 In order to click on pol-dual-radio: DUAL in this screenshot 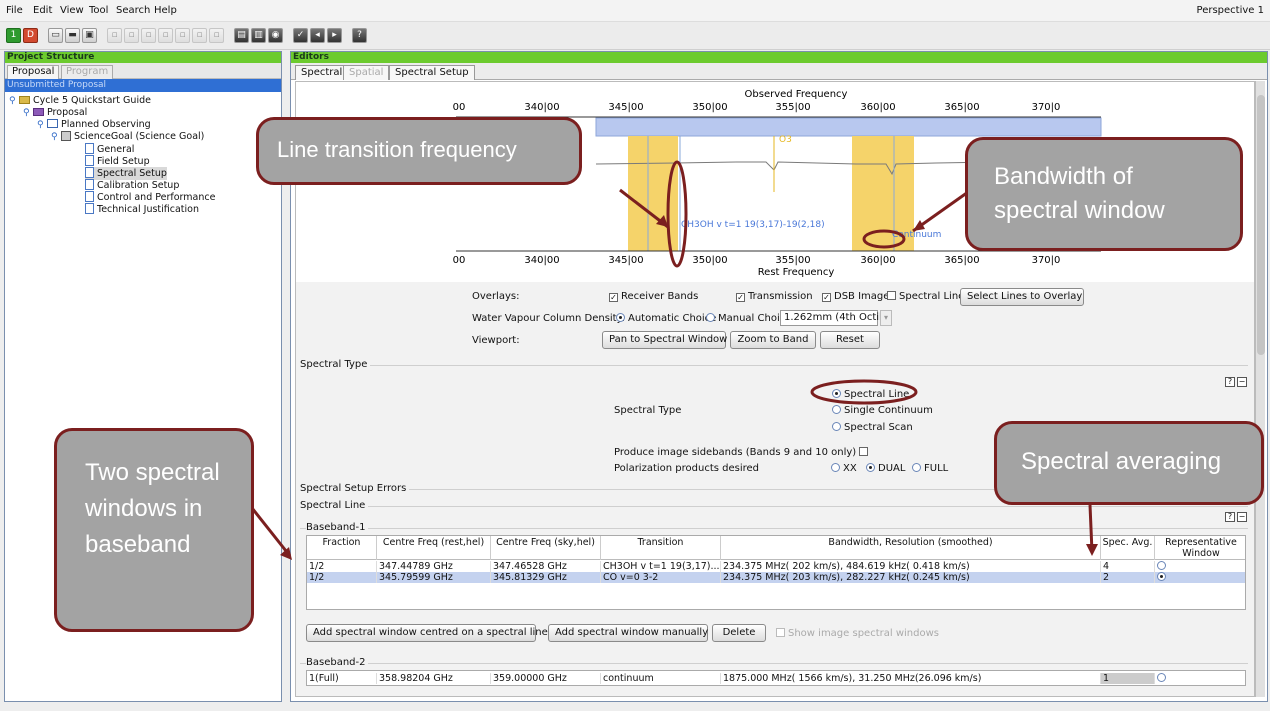, I will do `click(885, 468)`.